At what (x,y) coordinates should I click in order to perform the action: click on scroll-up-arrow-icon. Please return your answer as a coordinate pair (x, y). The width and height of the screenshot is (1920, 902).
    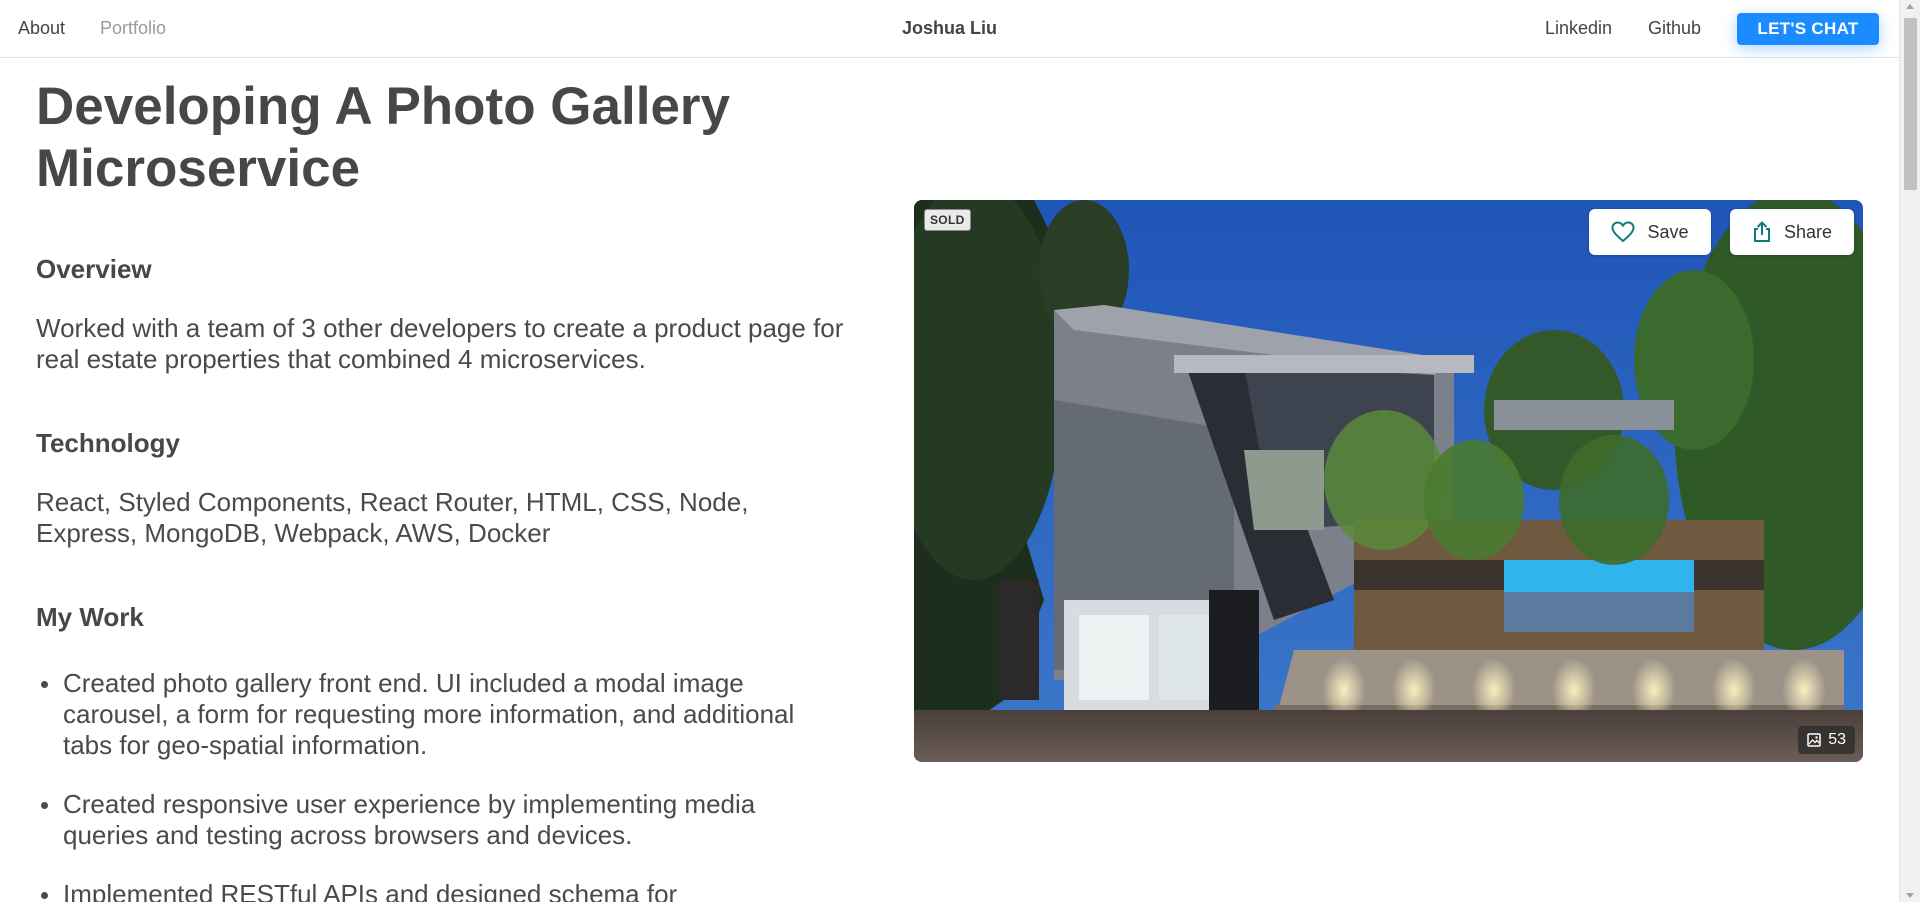
    Looking at the image, I should click on (1910, 6).